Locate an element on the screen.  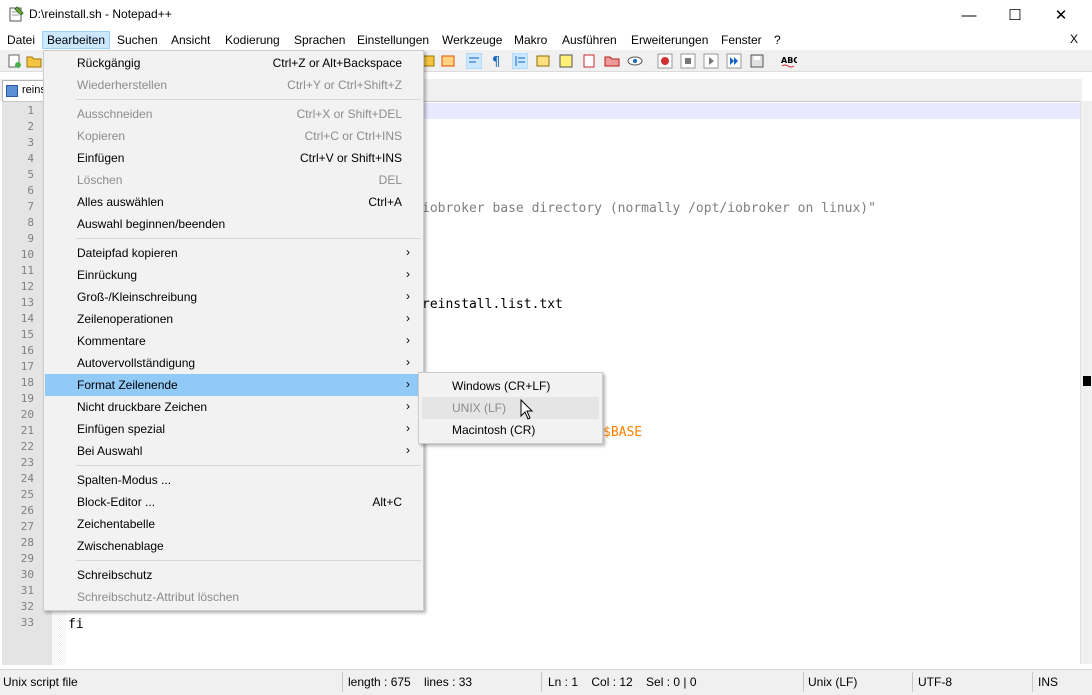
menu-item-shortcut: Alt+C is located at coordinates (387, 502).